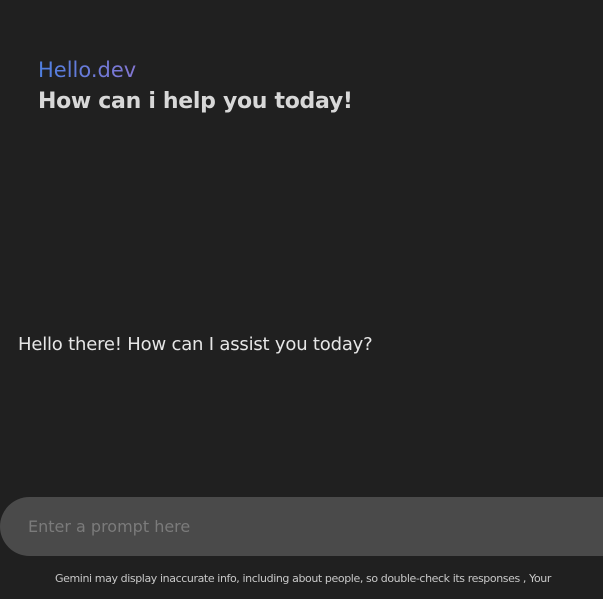 This screenshot has width=603, height=599. Describe the element at coordinates (195, 70) in the screenshot. I see `greeting-title: Hello.dev` at that location.